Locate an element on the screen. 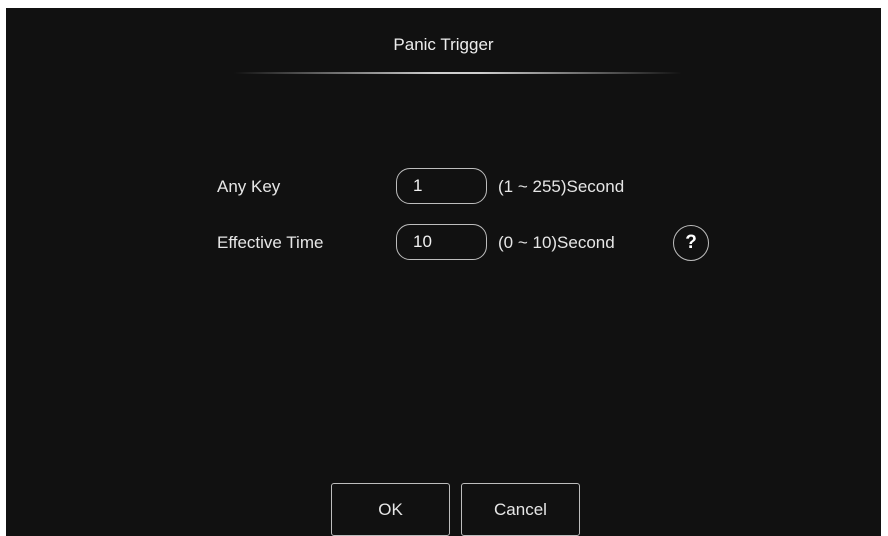 This screenshot has height=536, width=888. dialog-title: Panic Trigger is located at coordinates (443, 44).